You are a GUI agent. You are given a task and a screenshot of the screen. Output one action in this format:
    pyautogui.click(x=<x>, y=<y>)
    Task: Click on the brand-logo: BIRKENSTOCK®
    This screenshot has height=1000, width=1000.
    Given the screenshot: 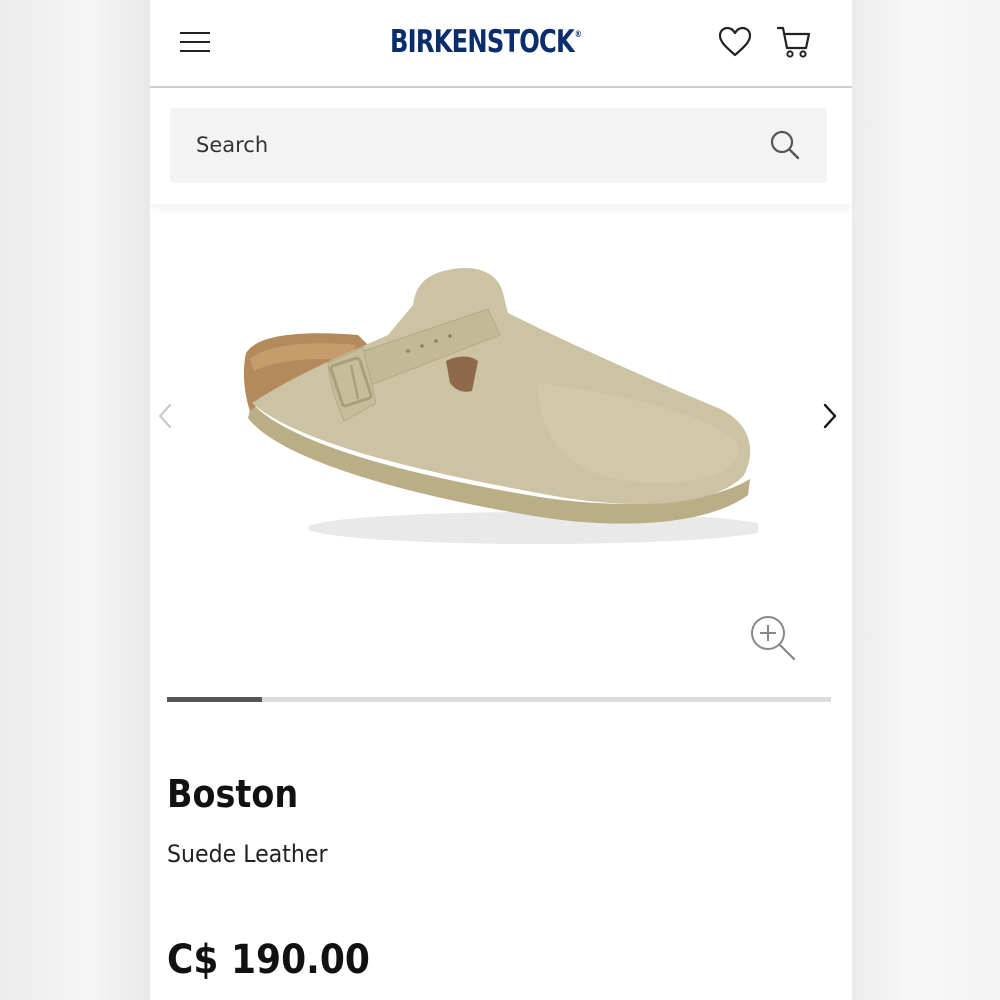 What is the action you would take?
    pyautogui.click(x=486, y=44)
    